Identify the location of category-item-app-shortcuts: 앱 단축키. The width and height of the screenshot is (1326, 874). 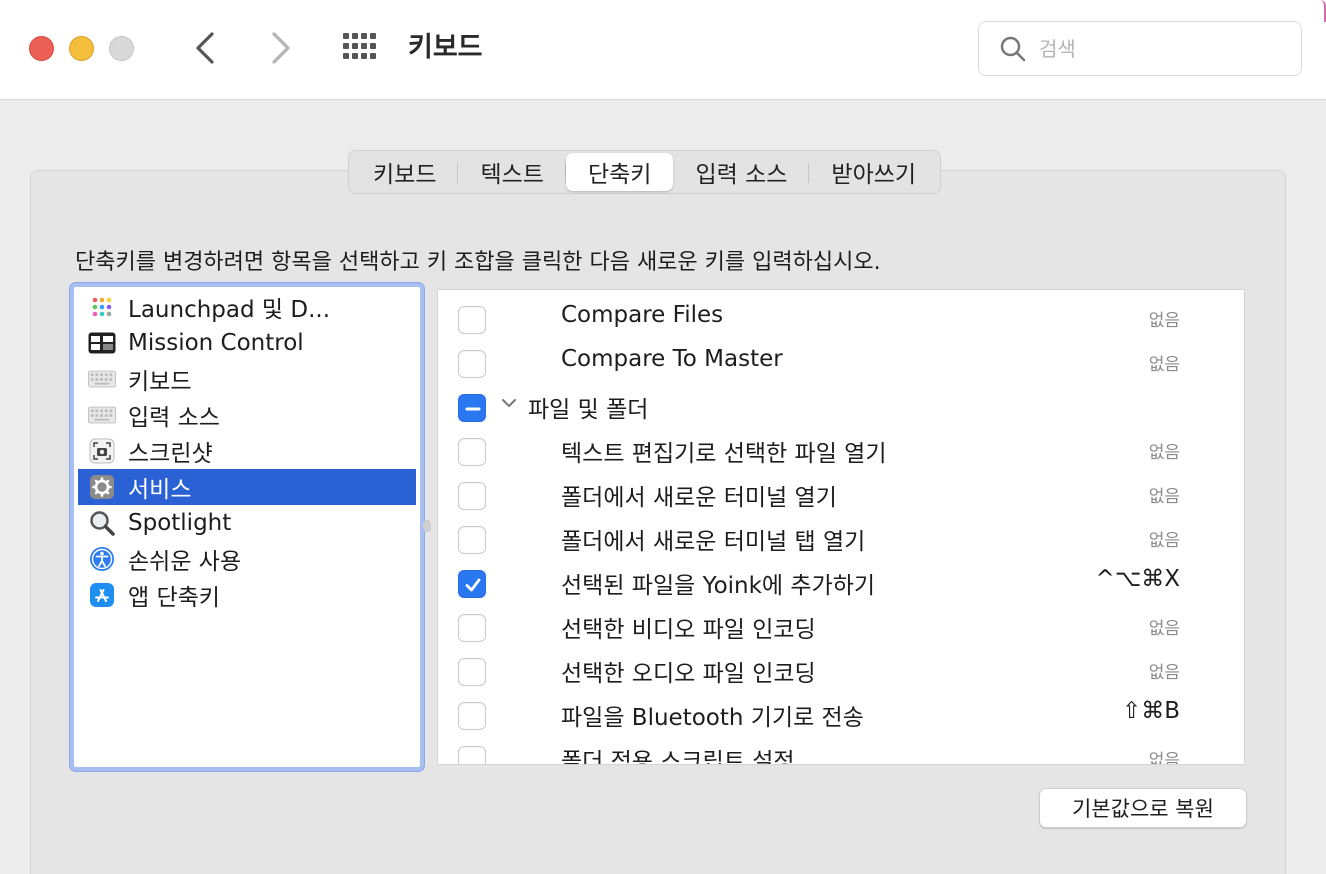
(247, 595).